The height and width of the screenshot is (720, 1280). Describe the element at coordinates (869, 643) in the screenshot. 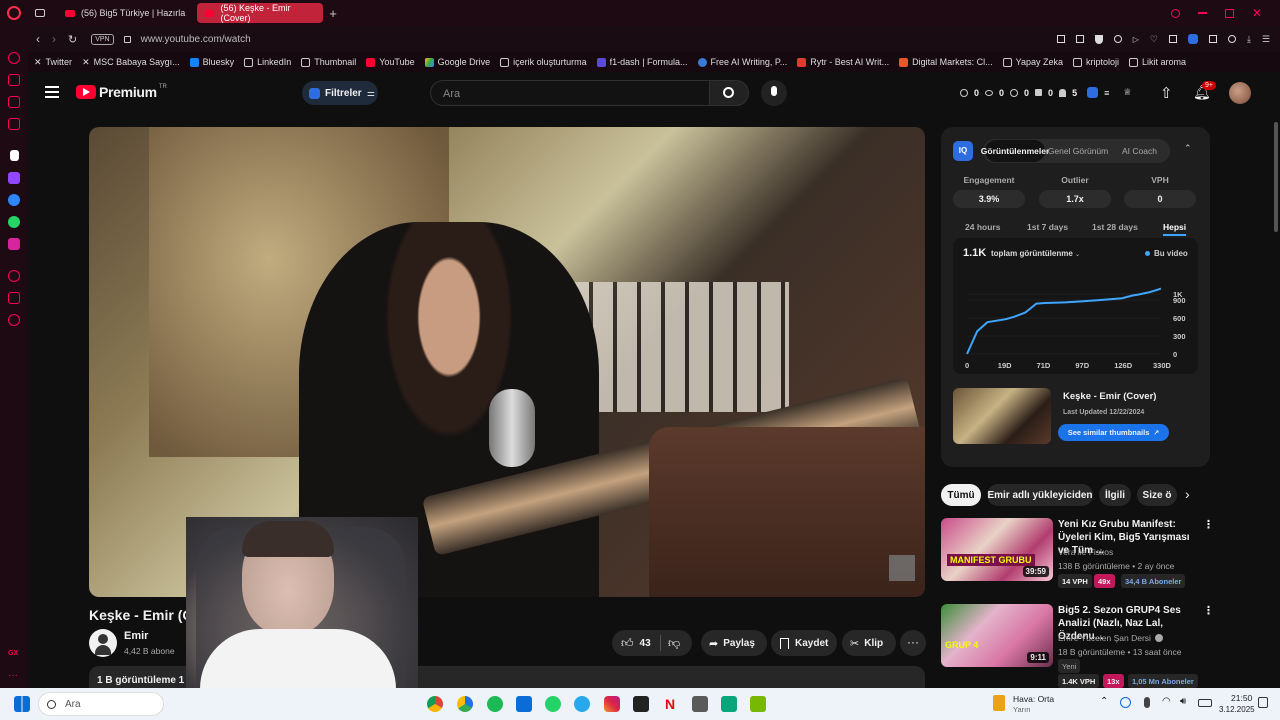

I see `clip-button: ✂ Klip` at that location.